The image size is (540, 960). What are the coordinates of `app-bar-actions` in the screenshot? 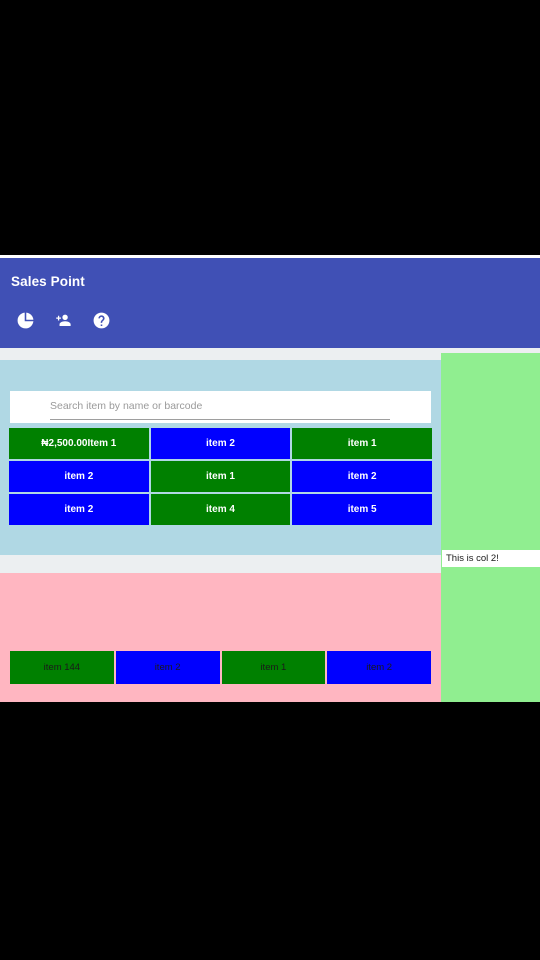 It's located at (63, 320).